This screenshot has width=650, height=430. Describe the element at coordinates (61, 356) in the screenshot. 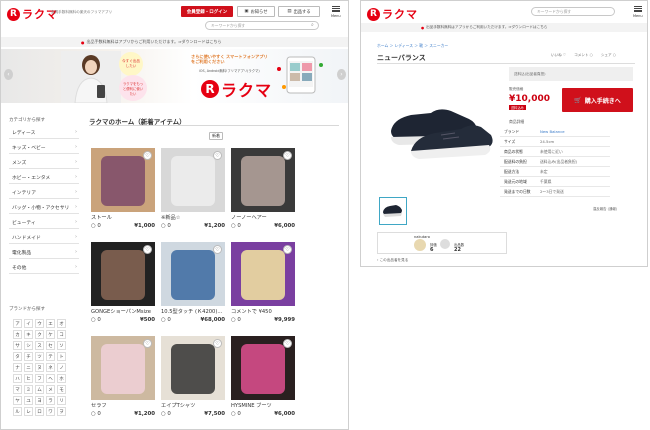

I see `brand-letter-button: ト` at that location.